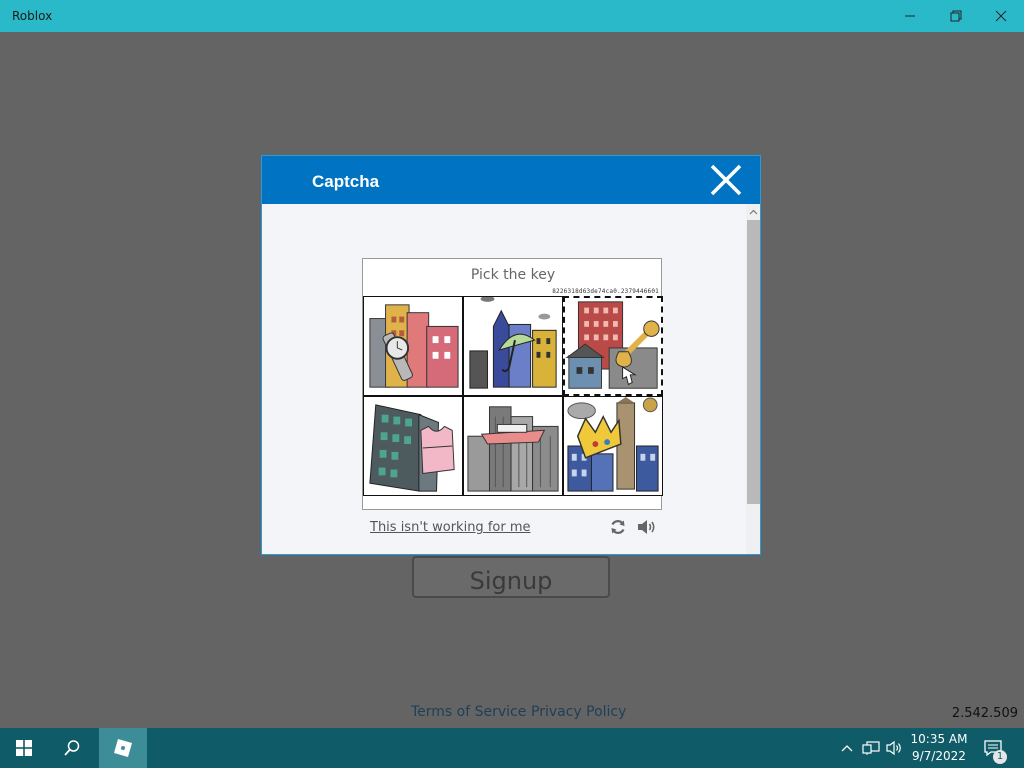 This screenshot has width=1024, height=768. Describe the element at coordinates (513, 449) in the screenshot. I see `boat-city-icon` at that location.